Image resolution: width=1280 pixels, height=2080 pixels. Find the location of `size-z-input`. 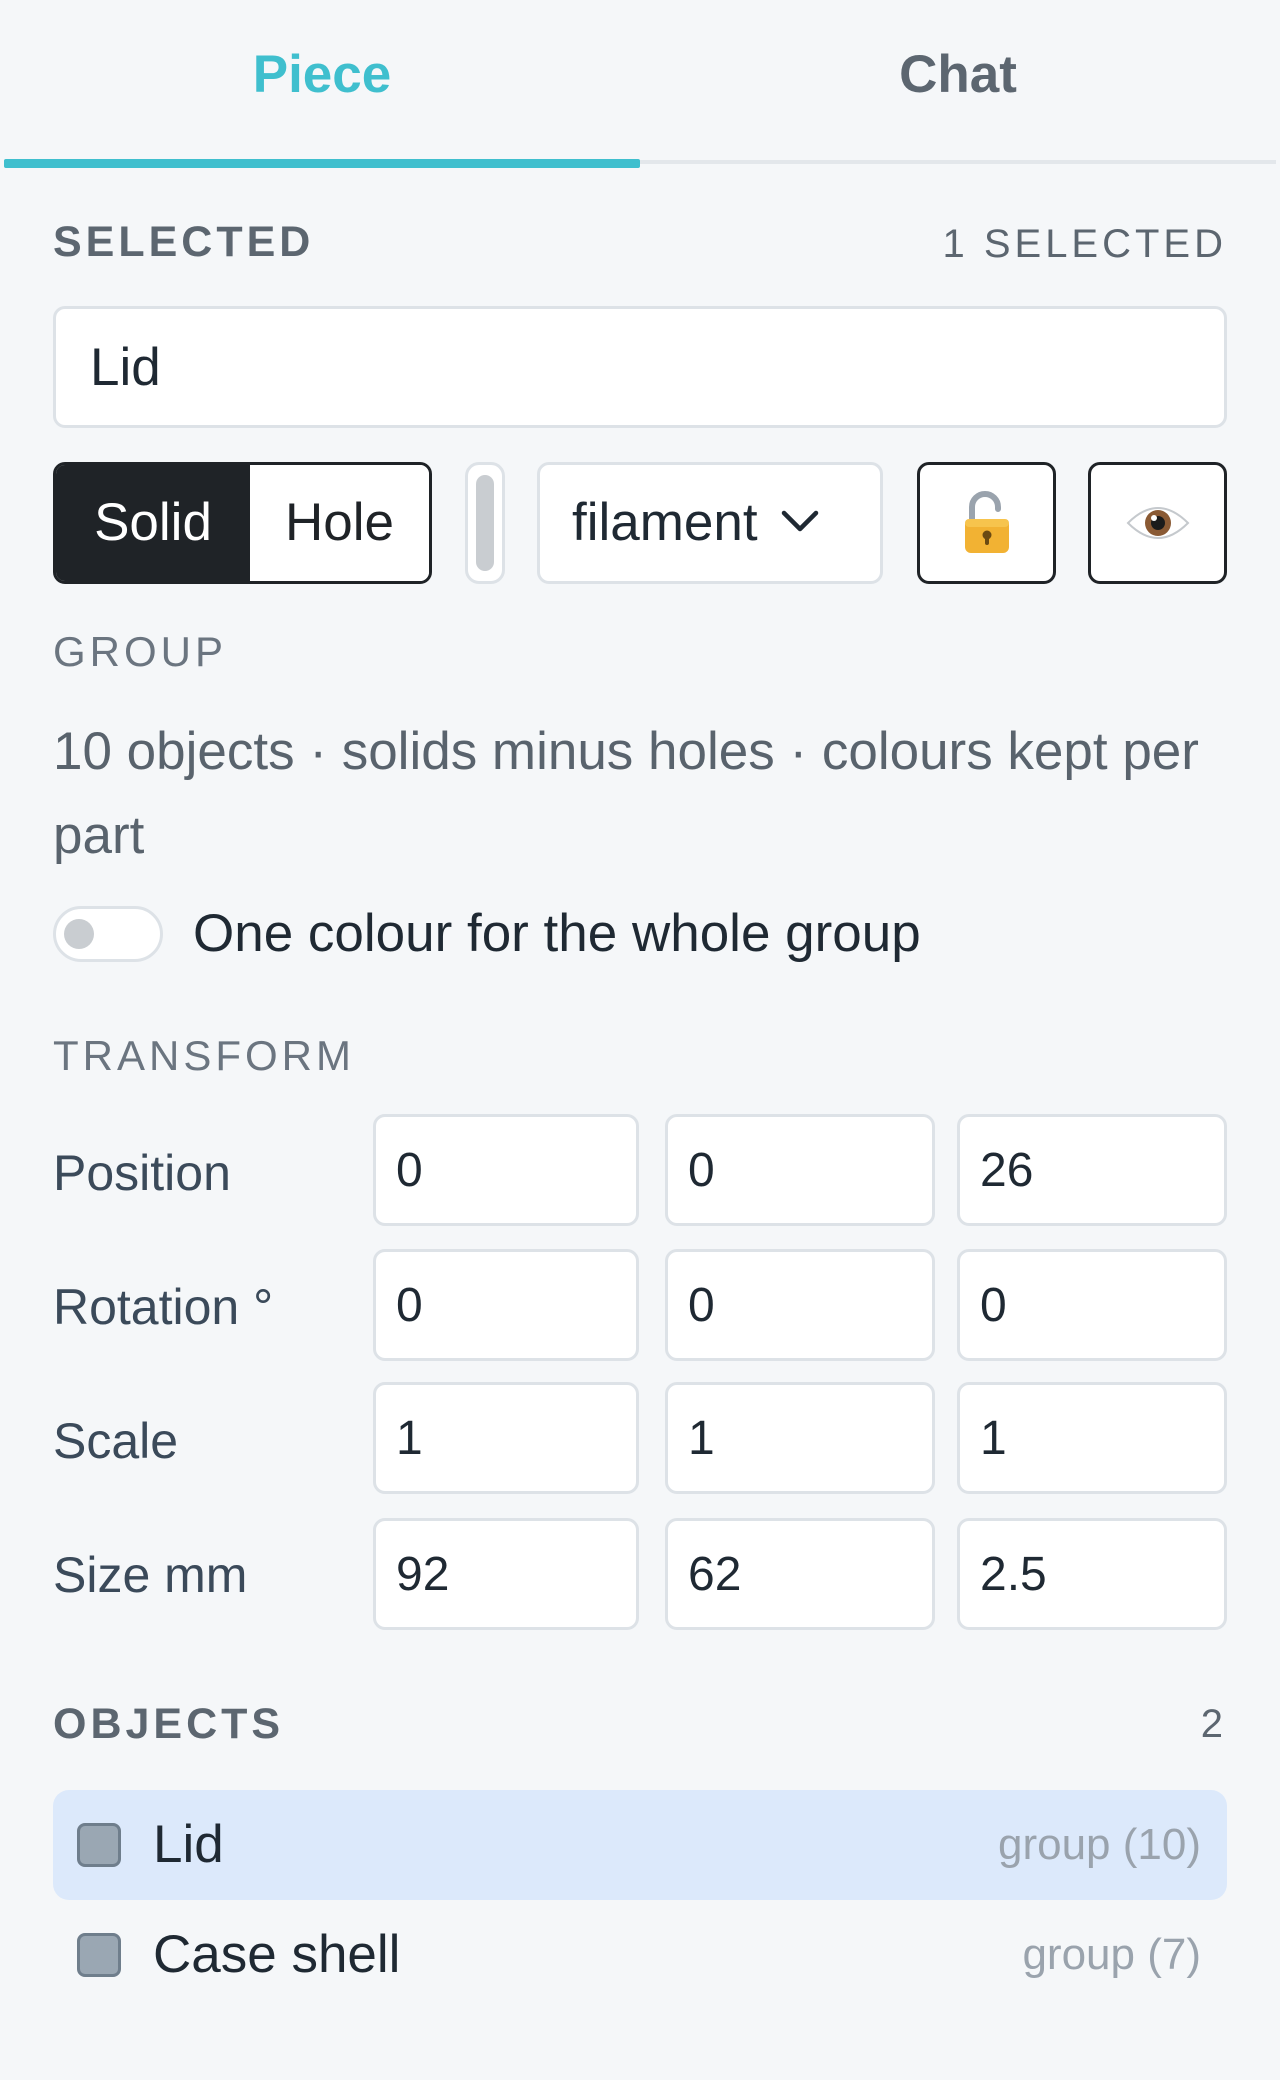

size-z-input is located at coordinates (1092, 1574).